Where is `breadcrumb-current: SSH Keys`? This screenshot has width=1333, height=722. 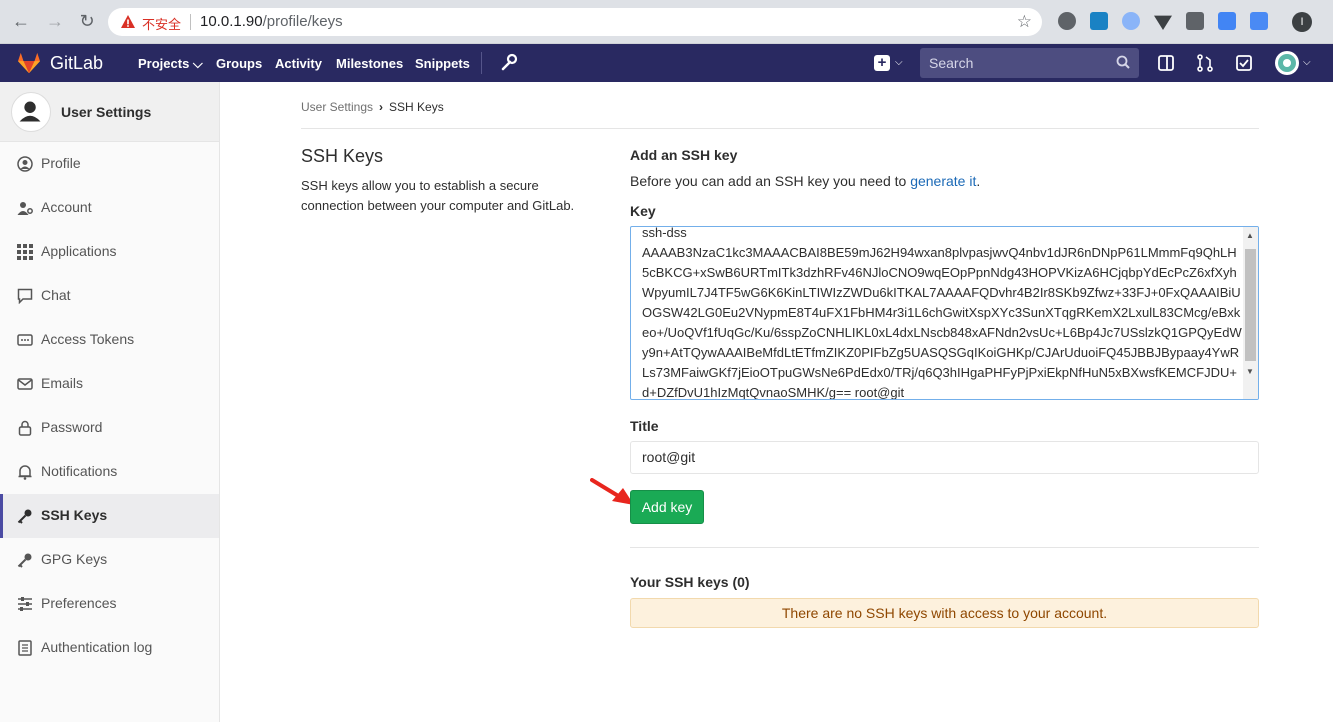
breadcrumb-current: SSH Keys is located at coordinates (416, 107).